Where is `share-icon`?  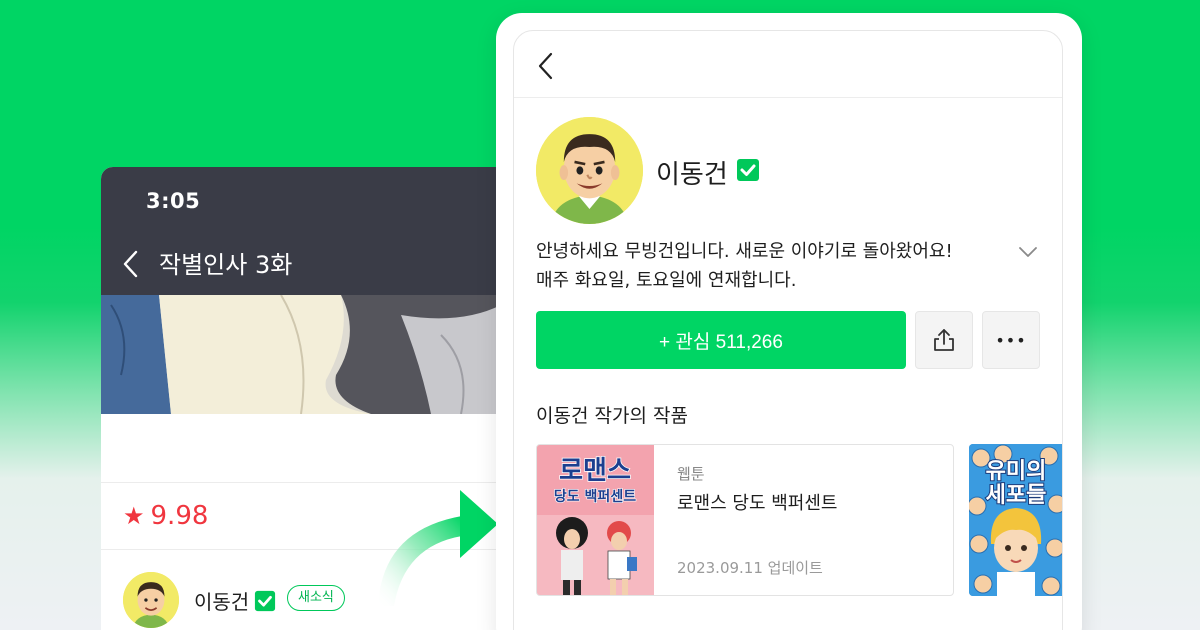
share-icon is located at coordinates (944, 340).